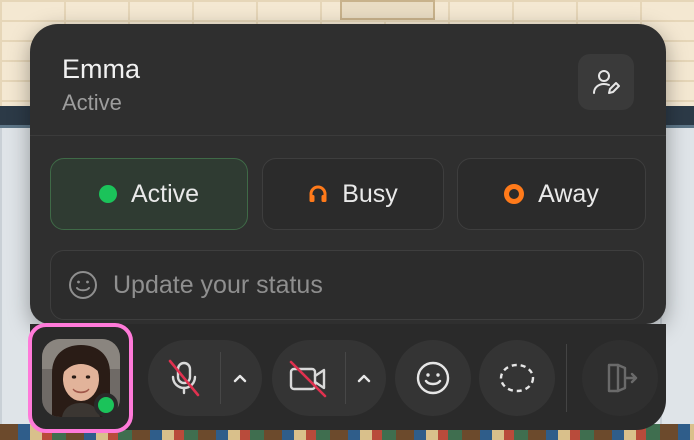  Describe the element at coordinates (80, 378) in the screenshot. I see `avatar-button` at that location.